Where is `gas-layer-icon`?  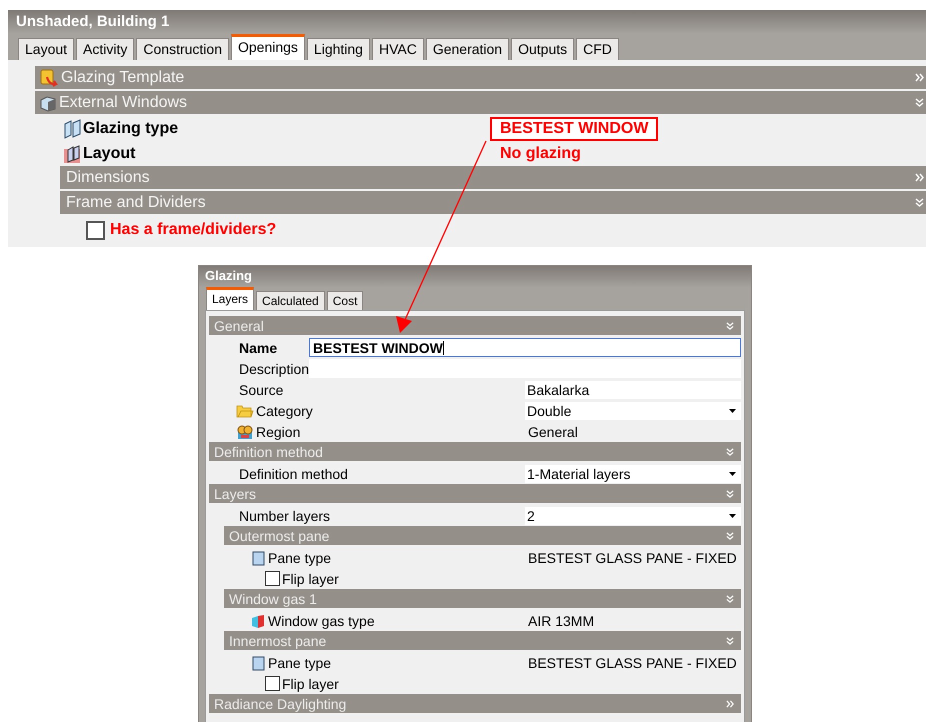 gas-layer-icon is located at coordinates (258, 620).